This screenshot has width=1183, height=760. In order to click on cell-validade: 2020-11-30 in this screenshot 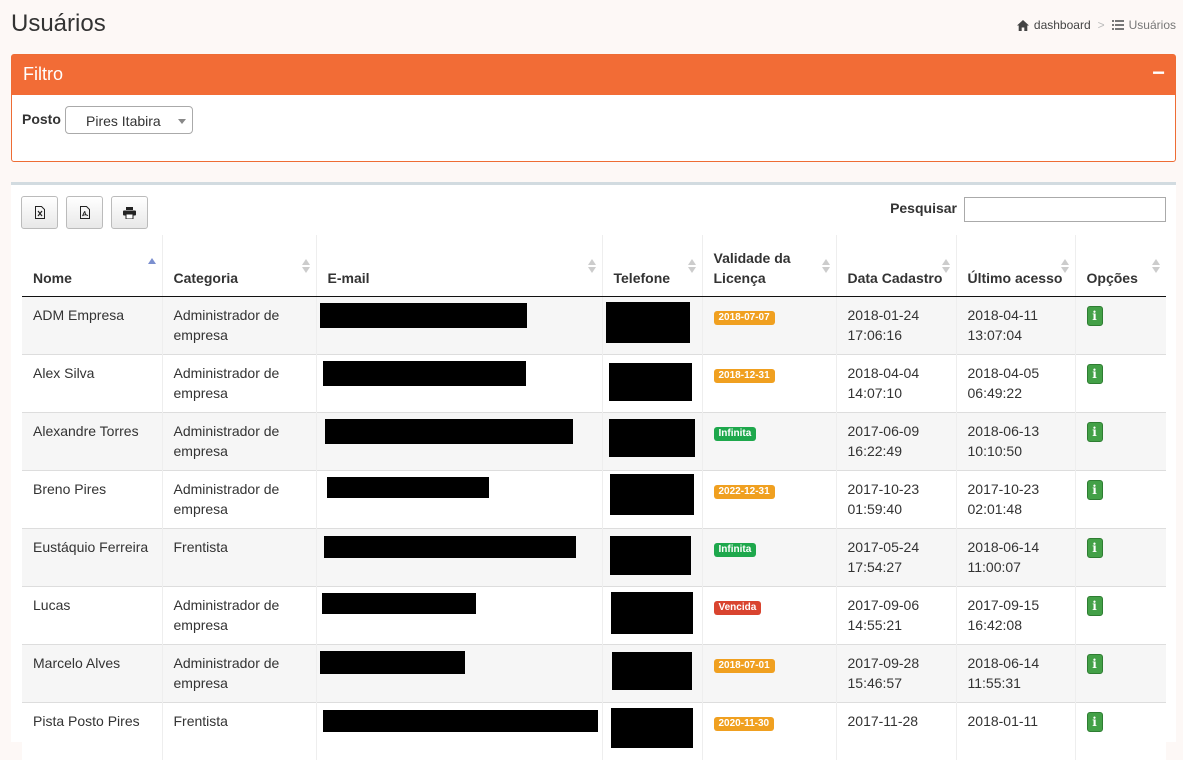, I will do `click(768, 730)`.